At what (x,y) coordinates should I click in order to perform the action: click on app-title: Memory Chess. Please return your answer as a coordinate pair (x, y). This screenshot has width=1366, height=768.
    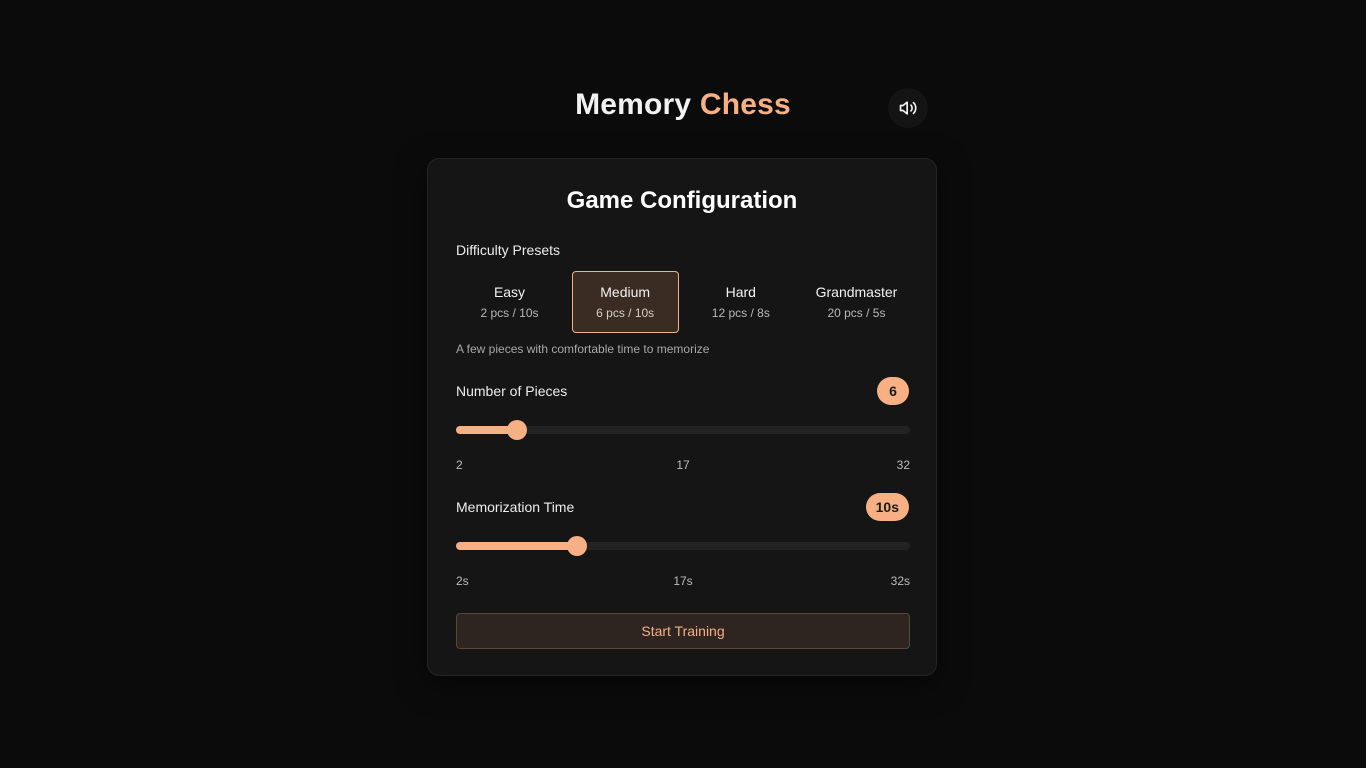
    Looking at the image, I should click on (683, 105).